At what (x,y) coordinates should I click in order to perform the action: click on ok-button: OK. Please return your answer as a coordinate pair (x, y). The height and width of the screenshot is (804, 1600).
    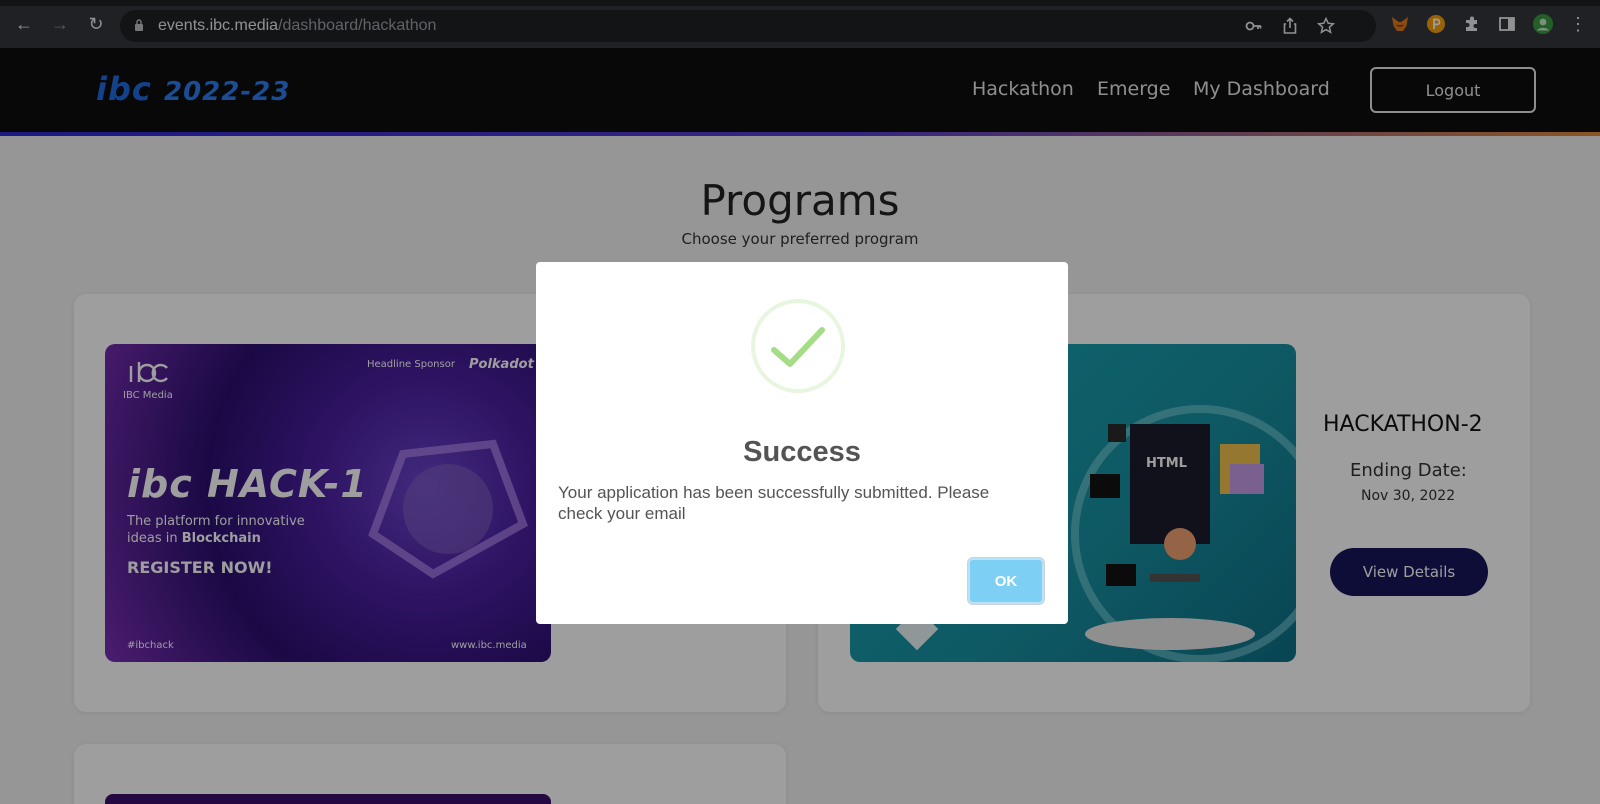
    Looking at the image, I should click on (1006, 581).